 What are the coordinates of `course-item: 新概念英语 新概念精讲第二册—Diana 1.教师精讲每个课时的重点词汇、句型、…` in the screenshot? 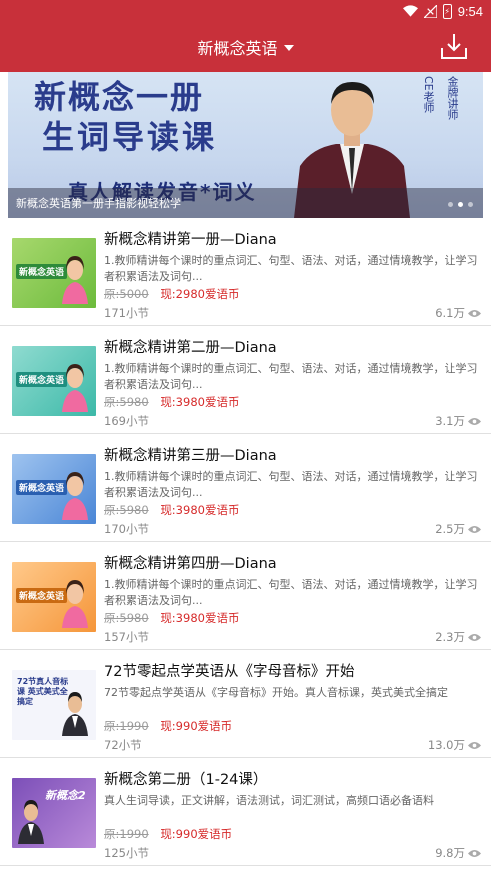 It's located at (245, 380).